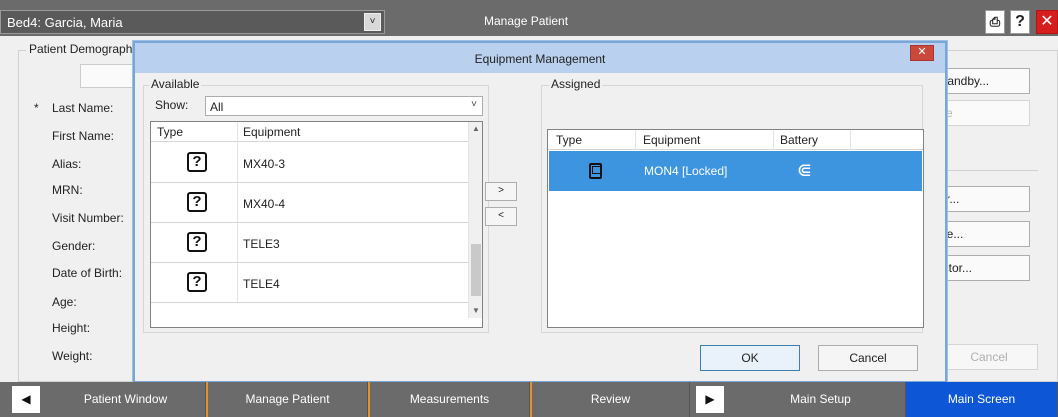 The height and width of the screenshot is (417, 1058). What do you see at coordinates (710, 399) in the screenshot?
I see `nav-right-icon: ▶` at bounding box center [710, 399].